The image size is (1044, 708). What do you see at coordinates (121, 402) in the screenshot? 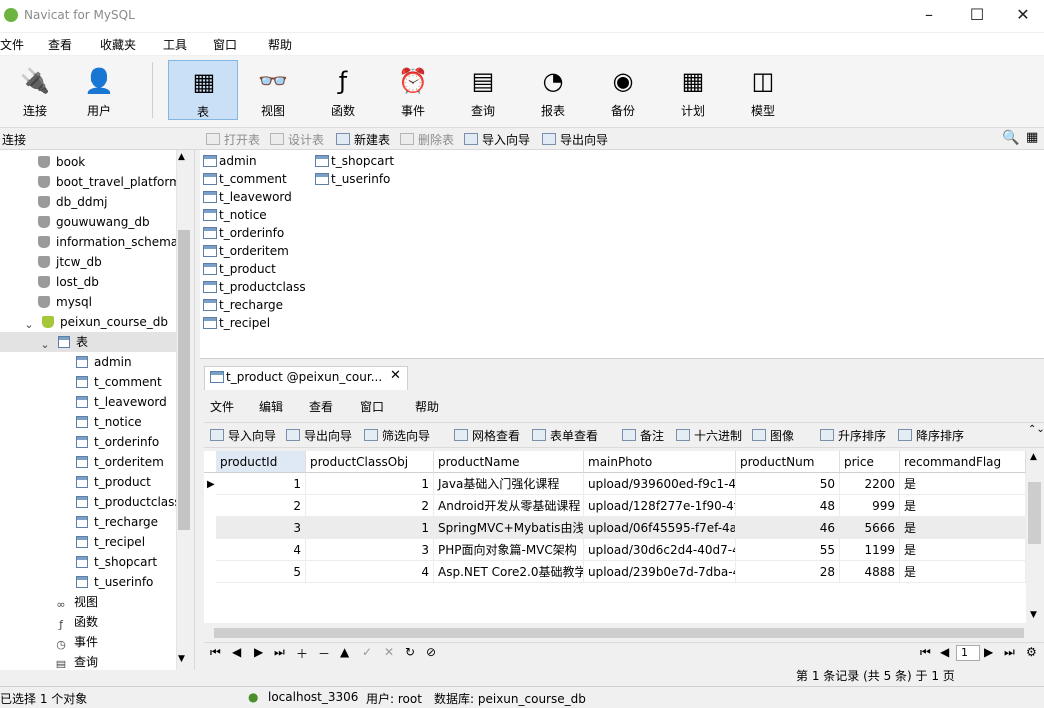
I see `tree-table-t-leaveword: t_leaveword` at bounding box center [121, 402].